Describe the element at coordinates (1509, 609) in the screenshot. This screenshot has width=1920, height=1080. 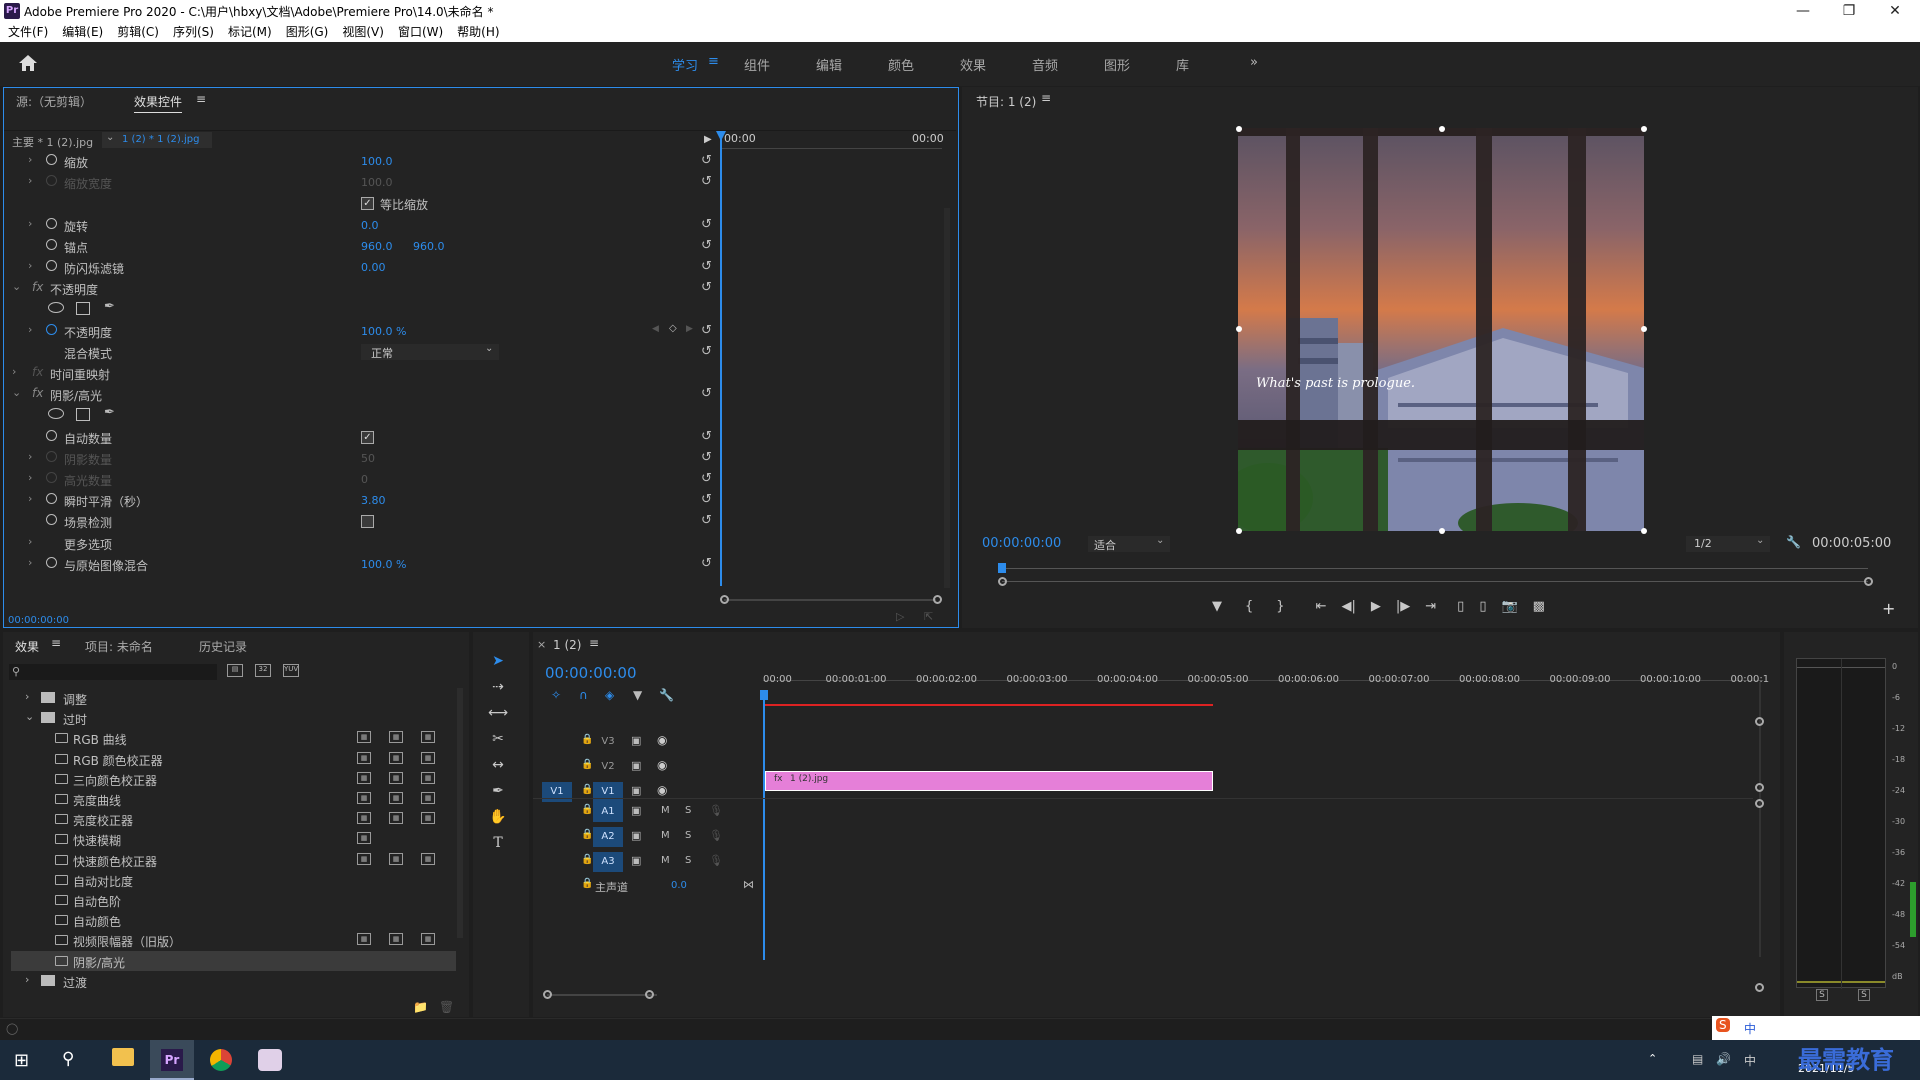
I see `export-frame-icon: 📷` at that location.